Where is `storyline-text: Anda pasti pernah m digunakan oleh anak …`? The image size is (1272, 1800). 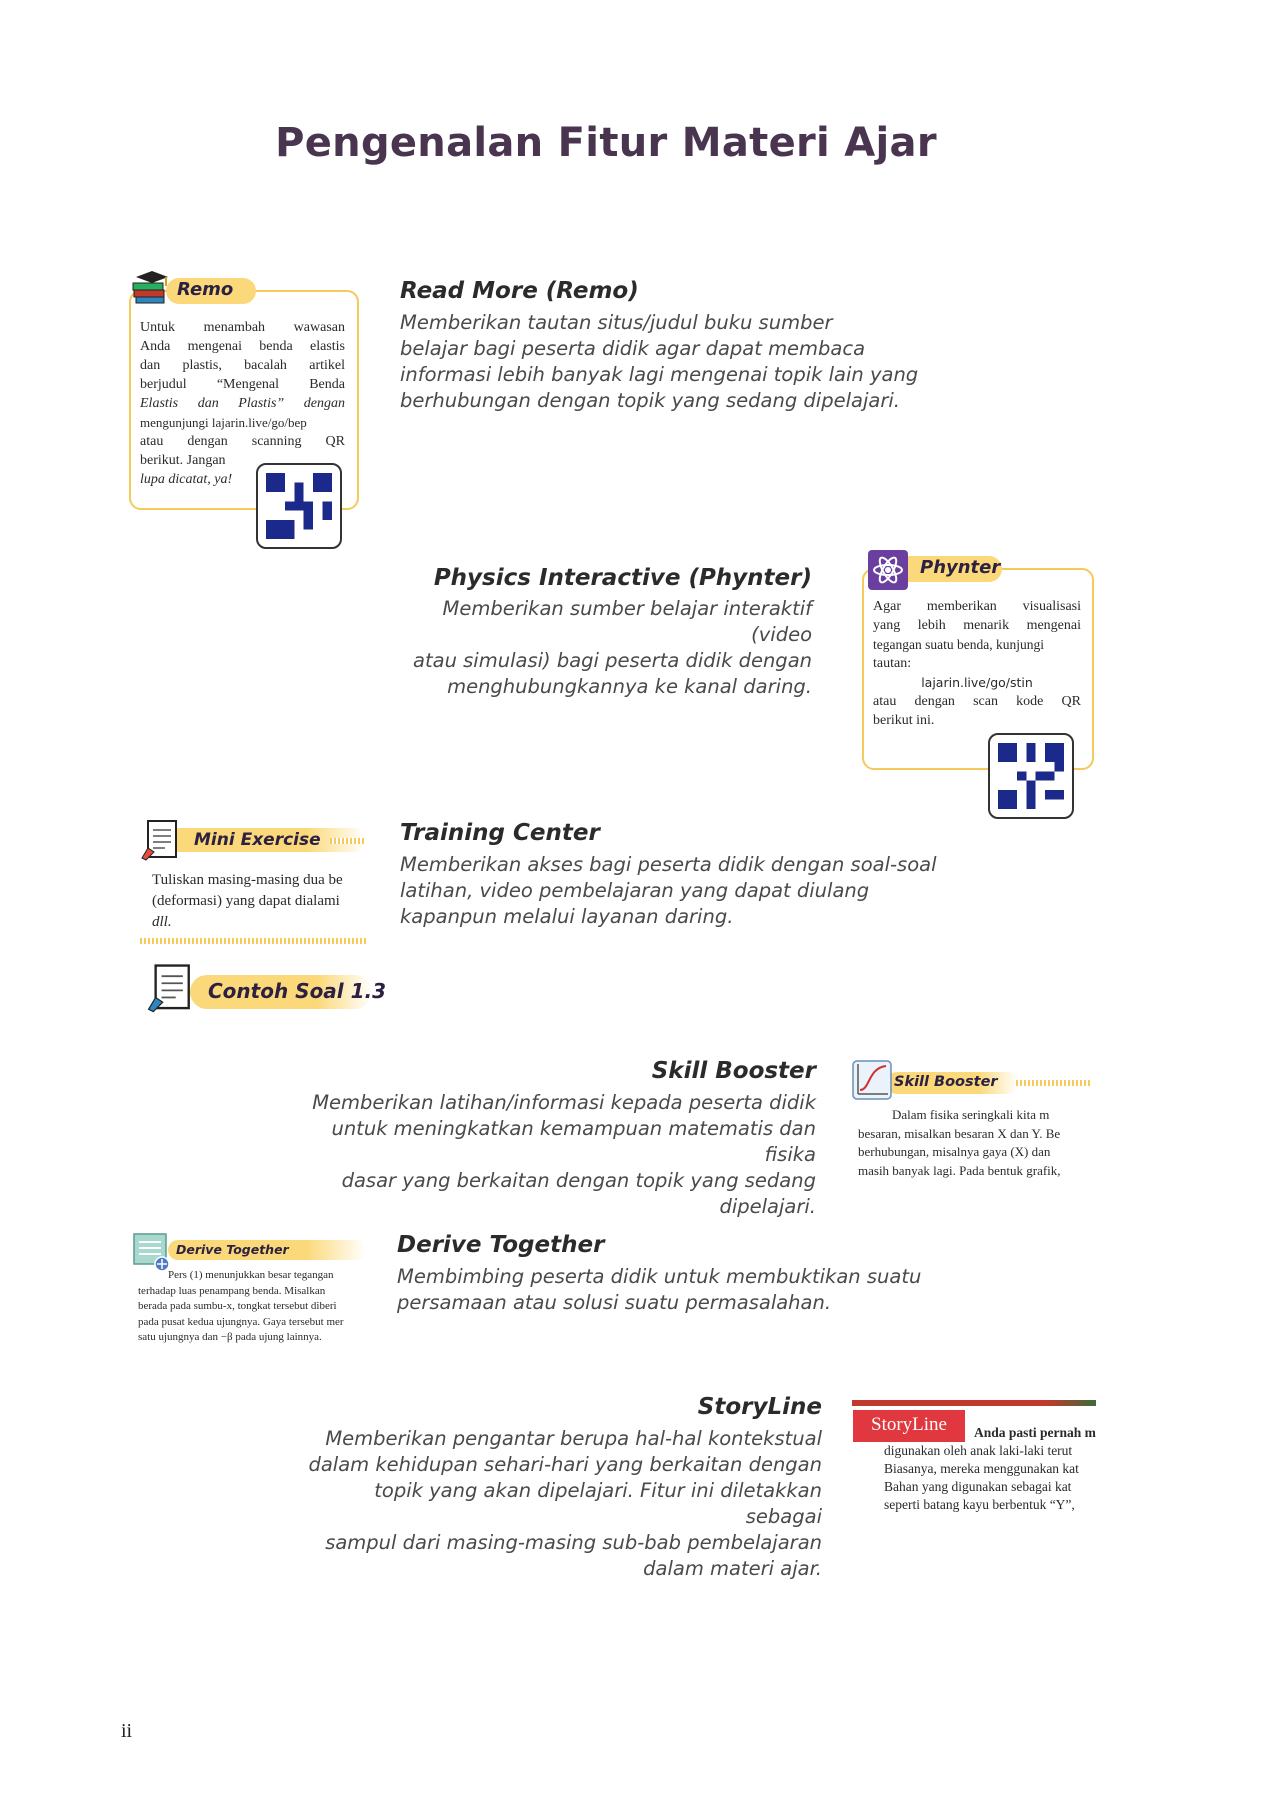 storyline-text: Anda pasti pernah m digunakan oleh anak … is located at coordinates (990, 1469).